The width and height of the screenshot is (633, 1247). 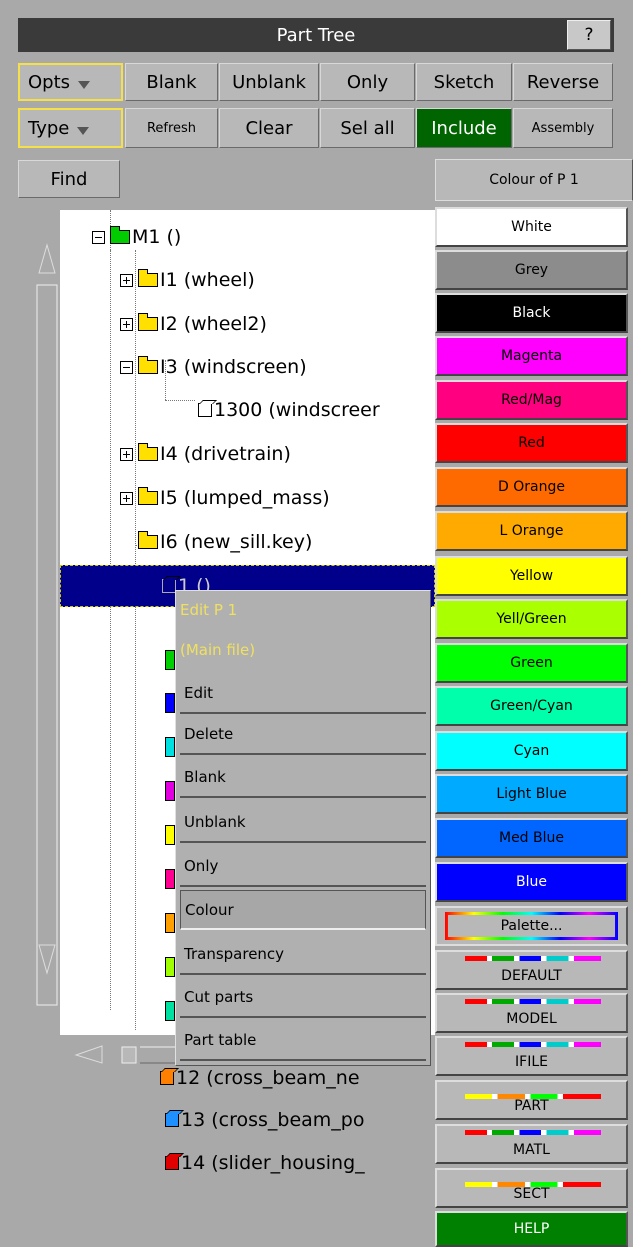 What do you see at coordinates (157, 237) in the screenshot?
I see `tree-node-label: M1 ()` at bounding box center [157, 237].